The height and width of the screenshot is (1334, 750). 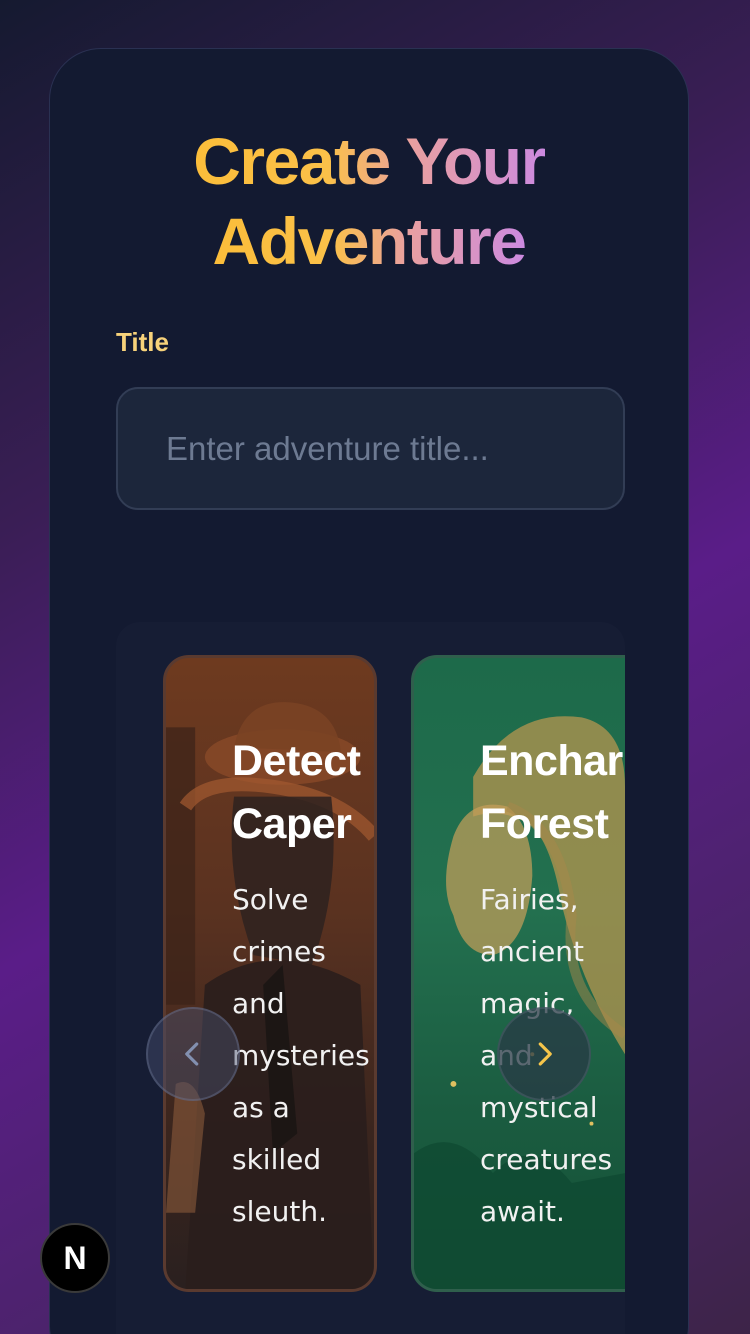 I want to click on title-field-label: Title, so click(x=142, y=342).